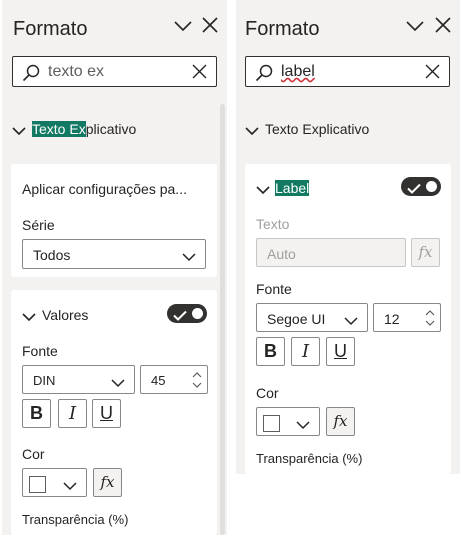 This screenshot has height=551, width=461. What do you see at coordinates (296, 319) in the screenshot?
I see `font-value: Segoe UI` at bounding box center [296, 319].